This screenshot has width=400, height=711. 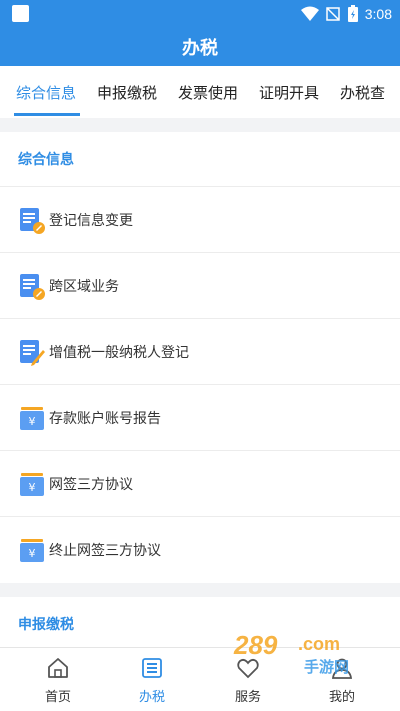 What do you see at coordinates (333, 14) in the screenshot?
I see `no-signal-icon` at bounding box center [333, 14].